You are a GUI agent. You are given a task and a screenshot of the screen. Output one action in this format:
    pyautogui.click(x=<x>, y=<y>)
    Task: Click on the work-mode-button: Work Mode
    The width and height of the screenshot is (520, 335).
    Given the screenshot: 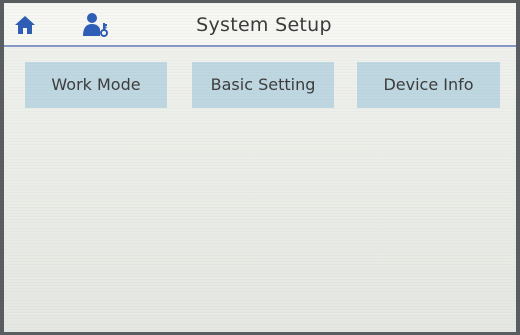 What is the action you would take?
    pyautogui.click(x=96, y=85)
    